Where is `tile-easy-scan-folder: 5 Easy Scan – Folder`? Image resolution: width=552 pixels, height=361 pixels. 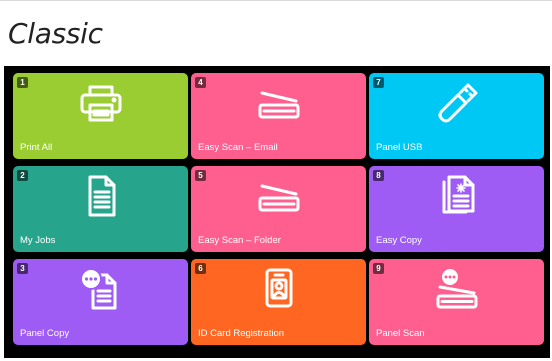 tile-easy-scan-folder: 5 Easy Scan – Folder is located at coordinates (278, 209).